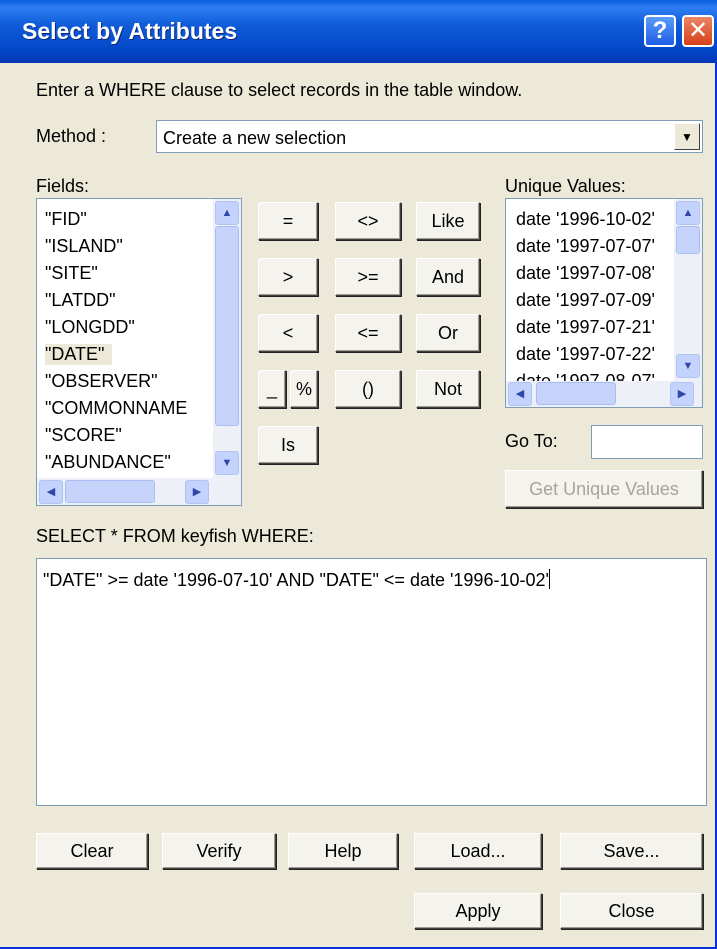 This screenshot has width=717, height=949. I want to click on unique-value-item: date '1996-10-02', so click(585, 219).